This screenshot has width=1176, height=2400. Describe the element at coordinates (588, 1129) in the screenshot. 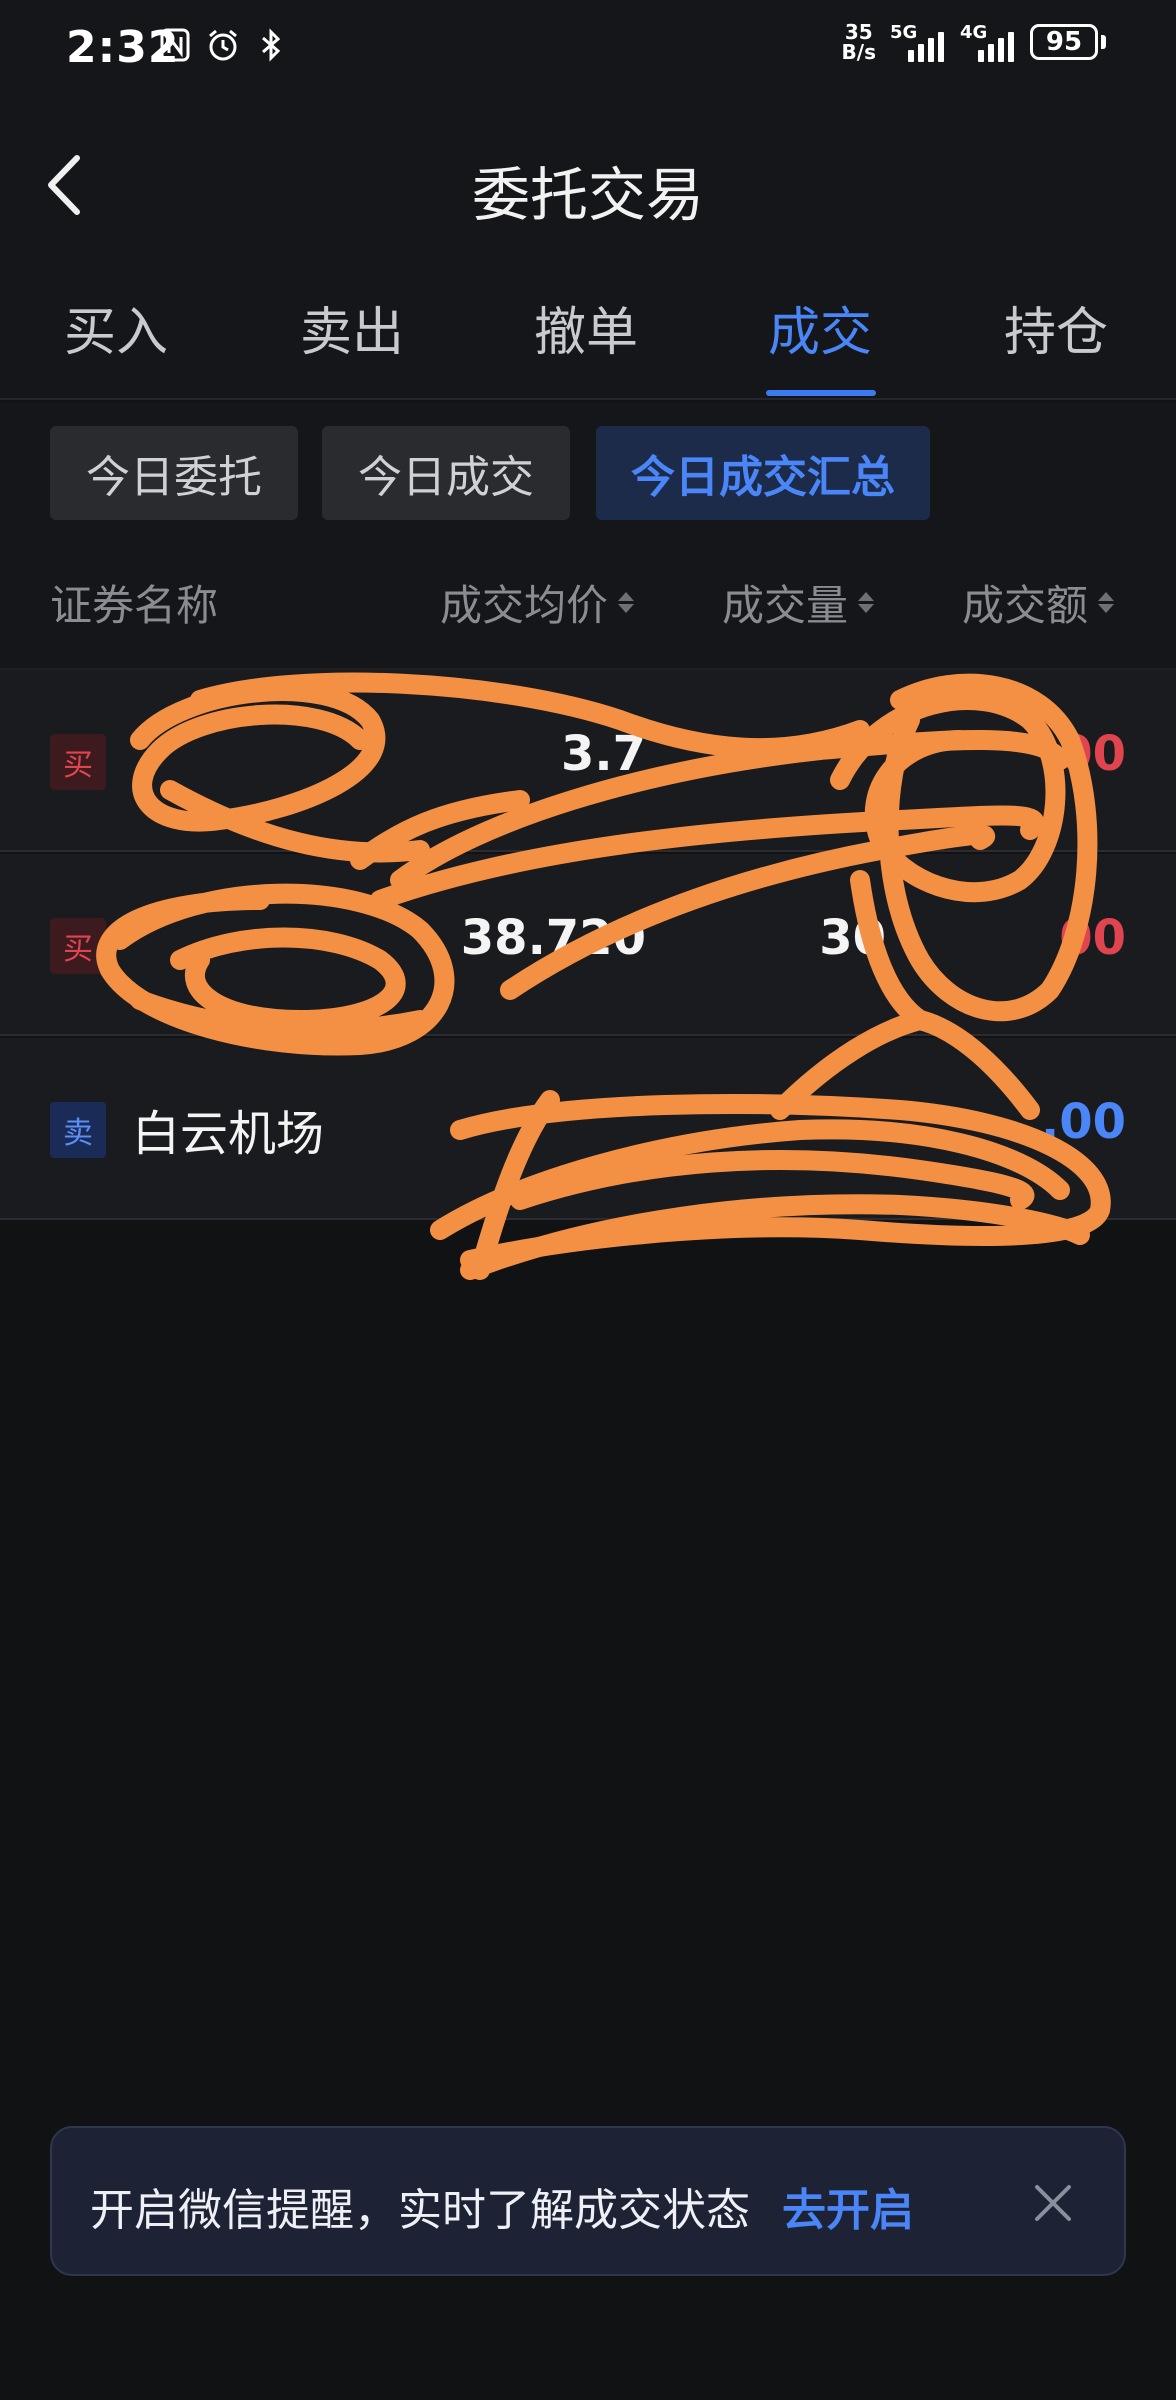

I see `table-row: 卖 白云机场 .00` at that location.